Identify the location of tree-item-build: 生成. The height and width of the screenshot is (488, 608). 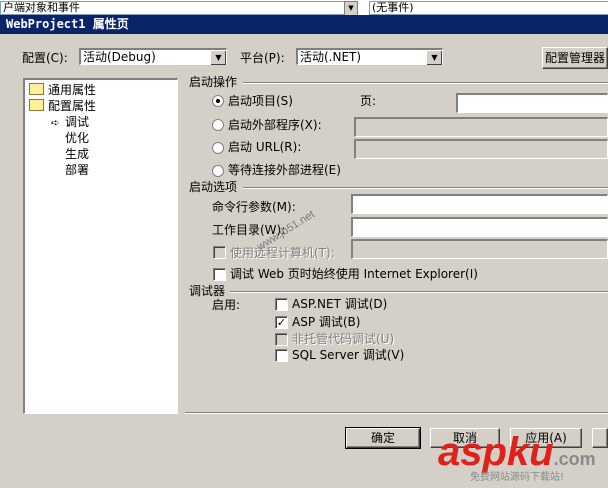
(77, 154).